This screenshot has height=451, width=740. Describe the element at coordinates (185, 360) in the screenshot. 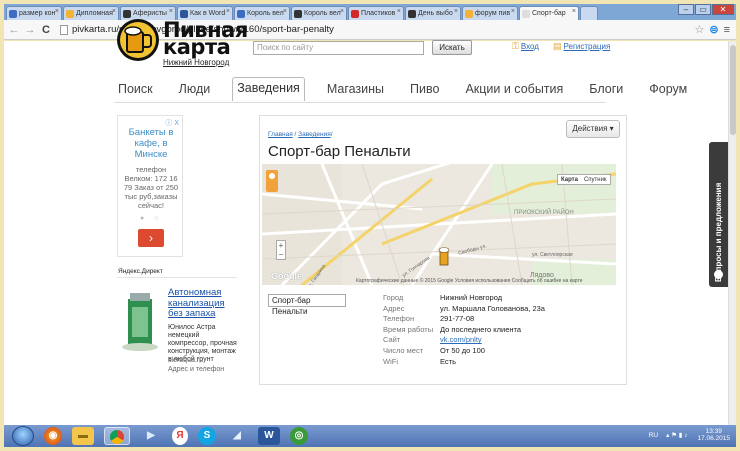

I see `direct-url: sleraqua.ru` at that location.